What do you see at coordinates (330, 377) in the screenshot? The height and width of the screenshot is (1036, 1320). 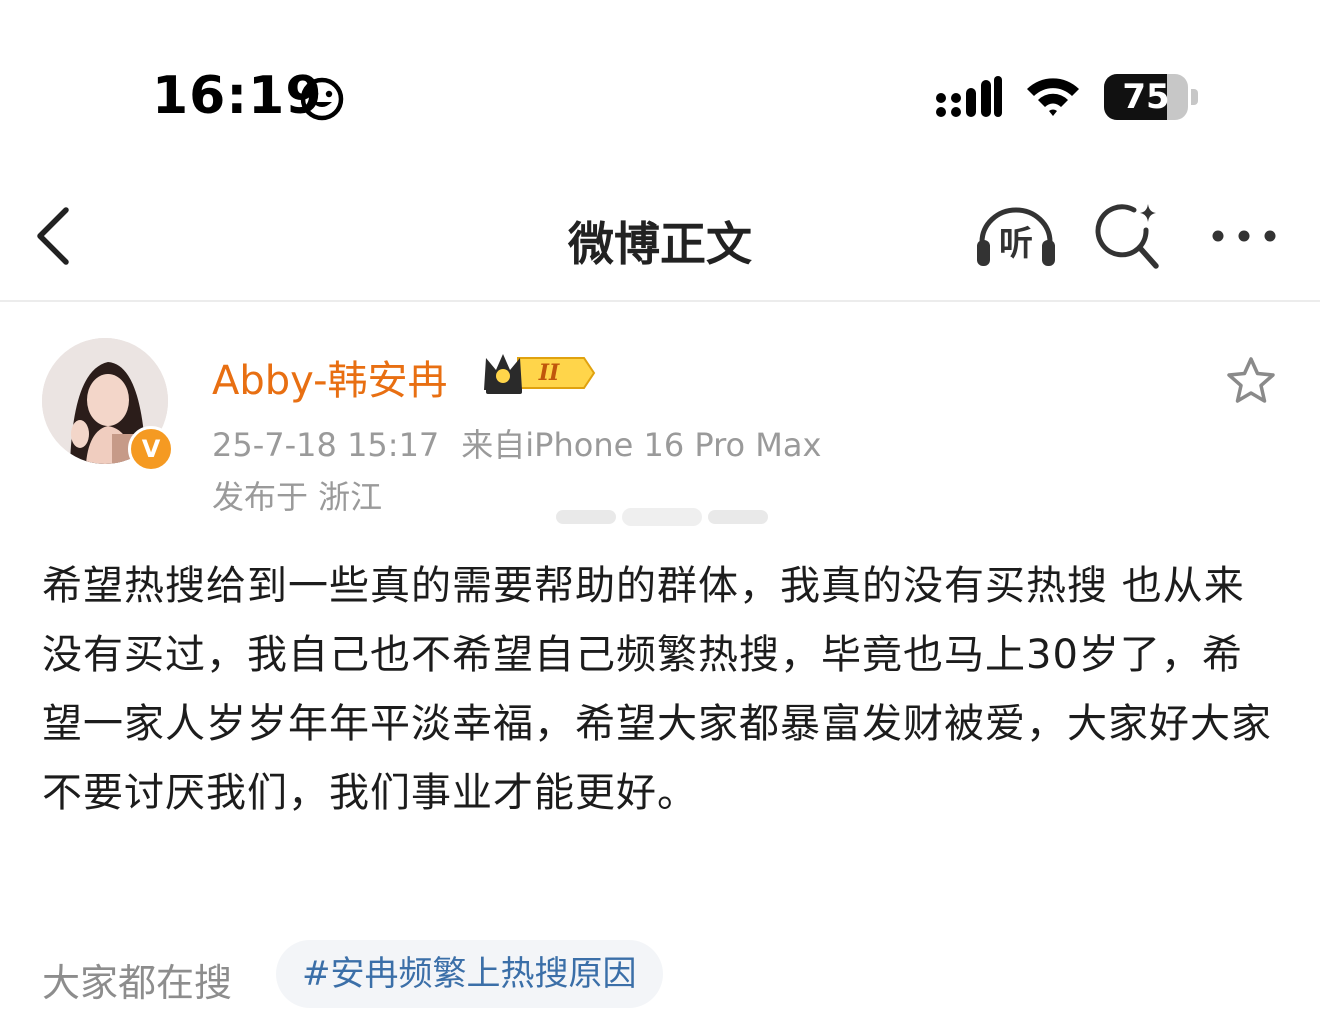 I see `author-name: Abby-韩安冉` at bounding box center [330, 377].